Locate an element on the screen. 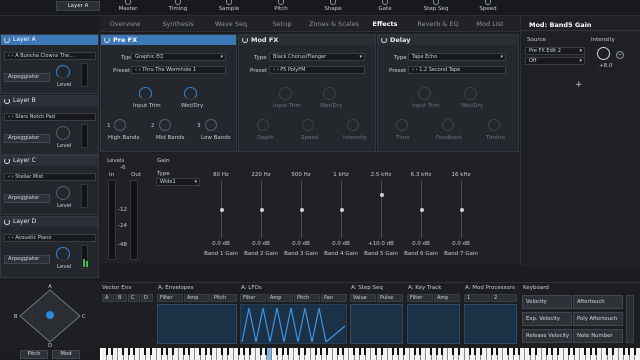  lfo-tab-amp: Amp is located at coordinates (280, 298).